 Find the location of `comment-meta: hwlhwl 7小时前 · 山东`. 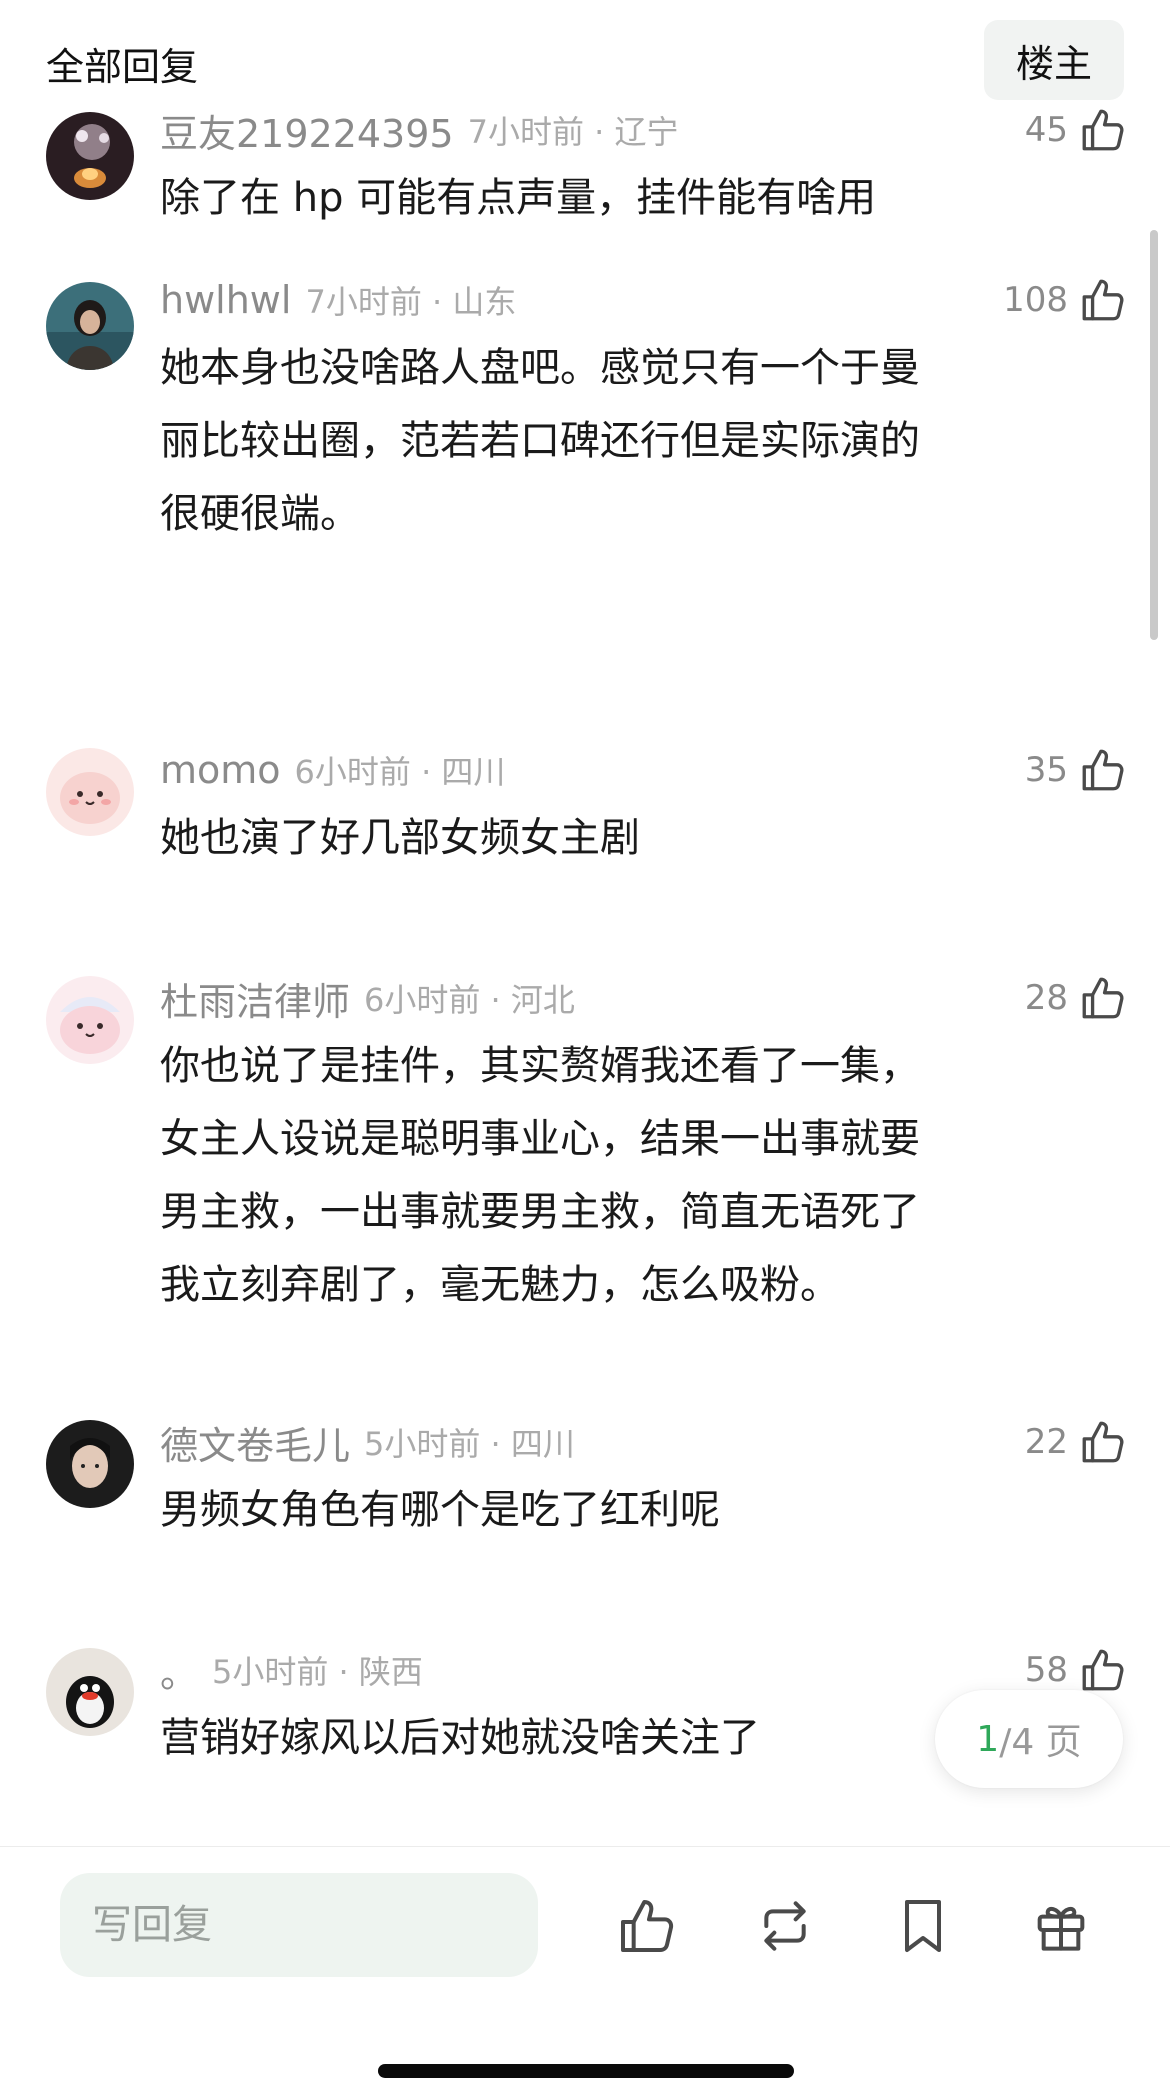

comment-meta: hwlhwl 7小时前 · 山东 is located at coordinates (338, 300).